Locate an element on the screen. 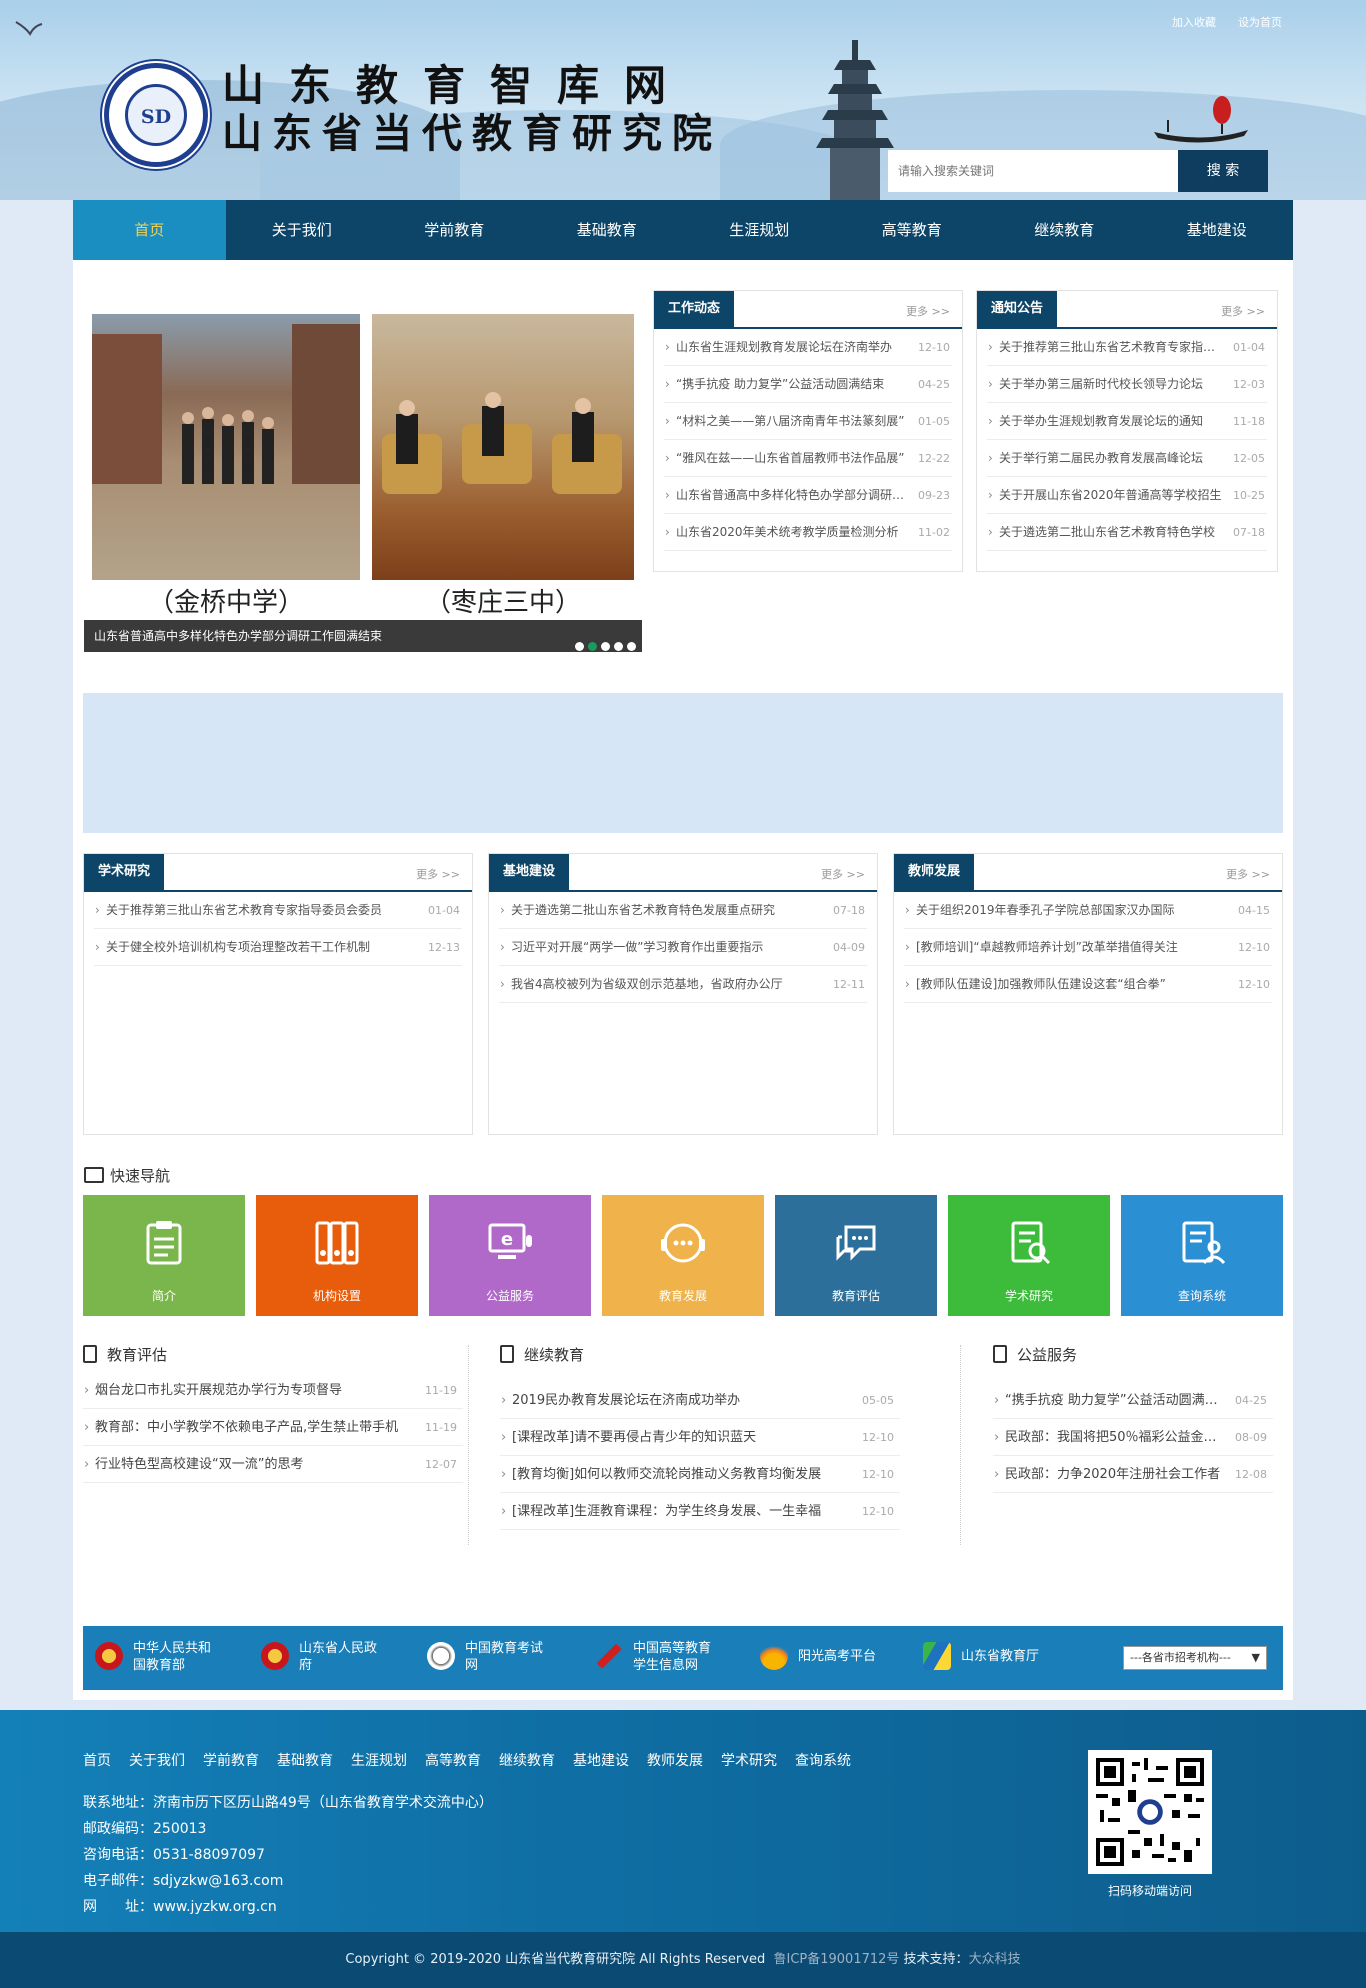 The height and width of the screenshot is (1988, 1366). list-item: 关于组织2019年春季孔子学院总部国家汉办国际04-15 is located at coordinates (1088, 910).